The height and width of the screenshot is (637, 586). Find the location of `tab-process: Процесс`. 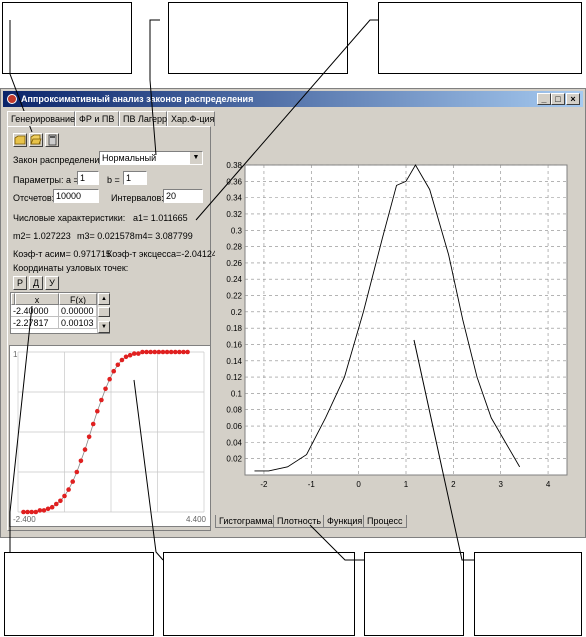

tab-process: Процесс is located at coordinates (385, 521).